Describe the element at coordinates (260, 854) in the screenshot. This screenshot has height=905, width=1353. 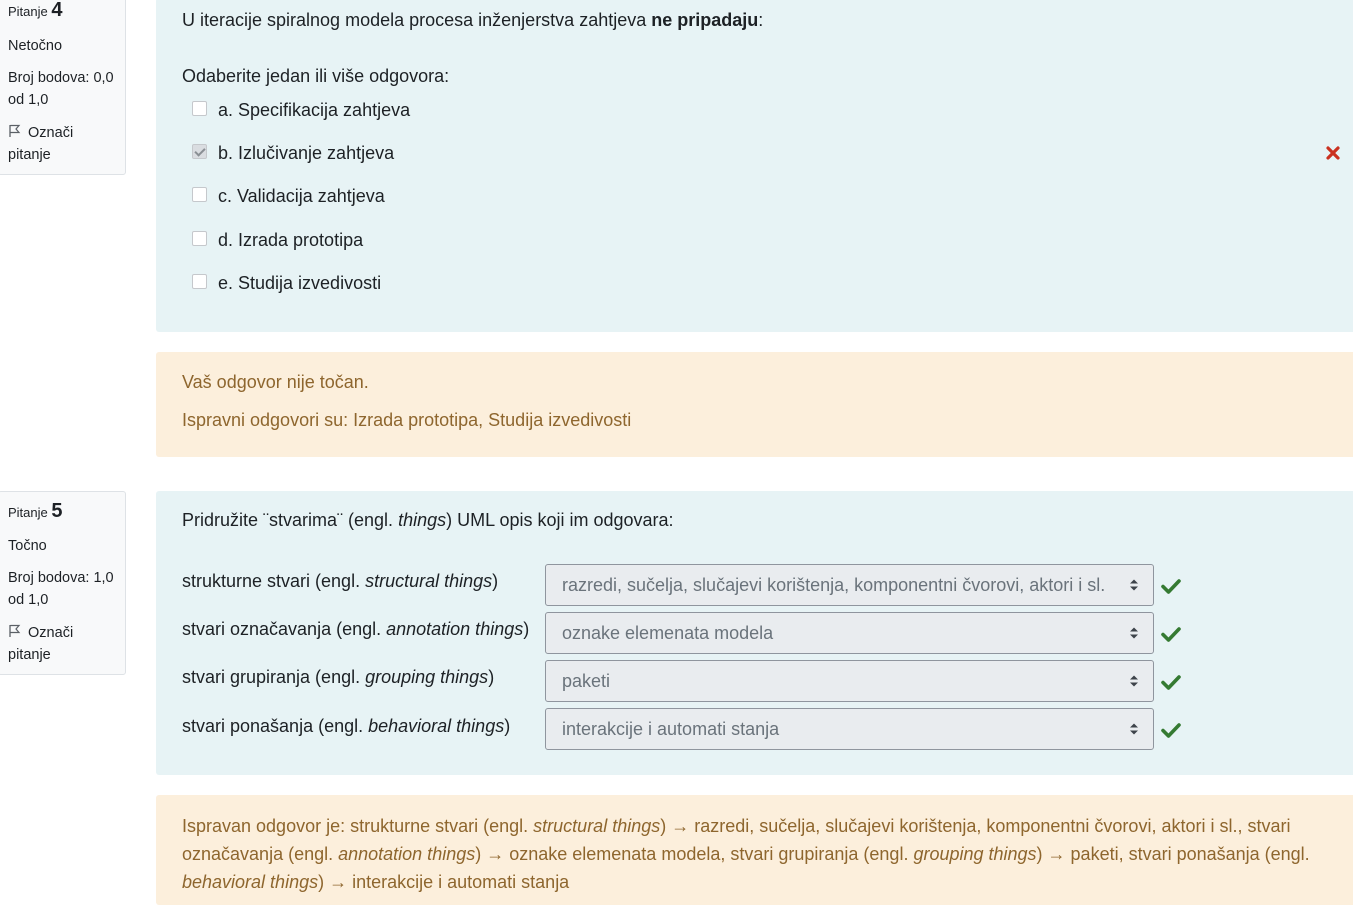
I see `feedback-text: označavanja (engl.` at that location.